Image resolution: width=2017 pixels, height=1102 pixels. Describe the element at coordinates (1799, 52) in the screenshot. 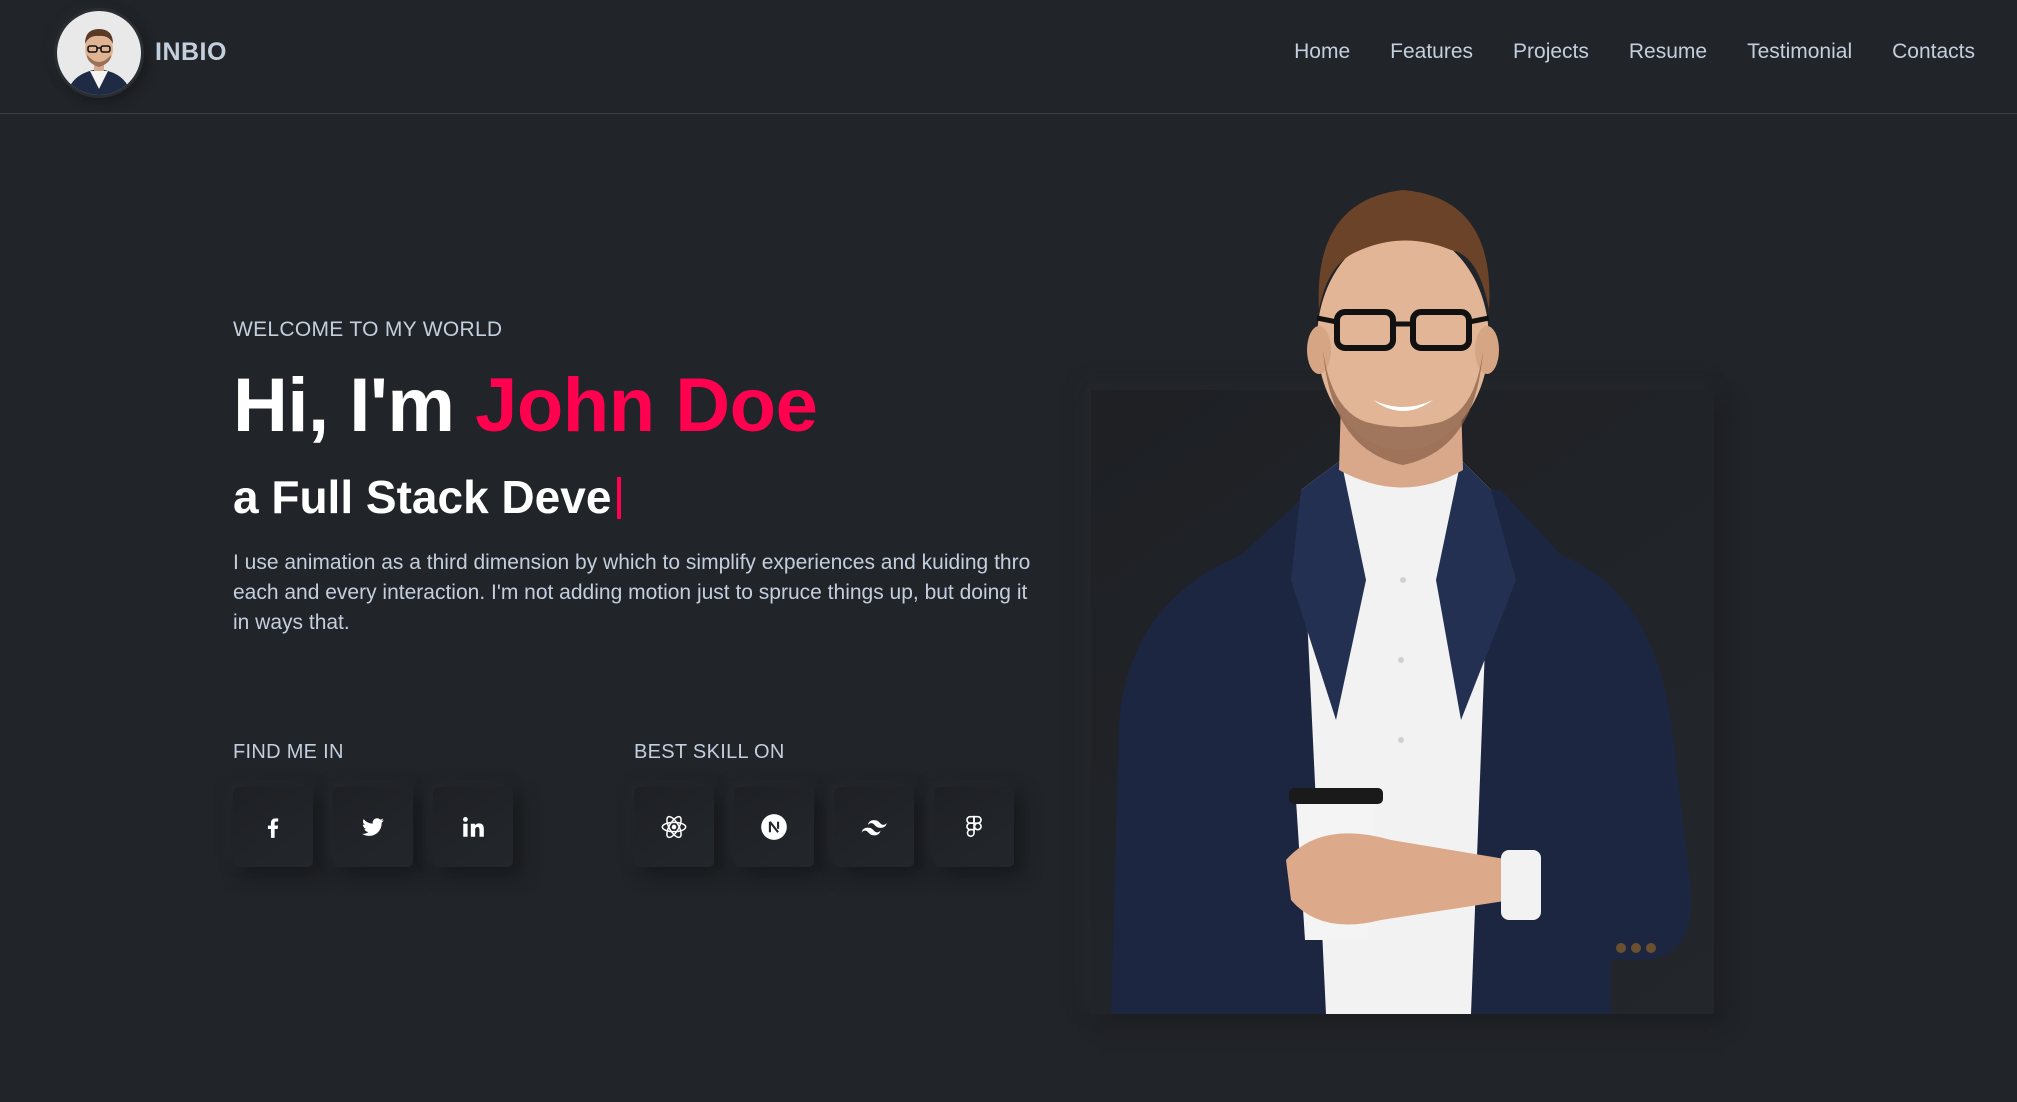

I see `nav-testimonial: Testimonial` at that location.